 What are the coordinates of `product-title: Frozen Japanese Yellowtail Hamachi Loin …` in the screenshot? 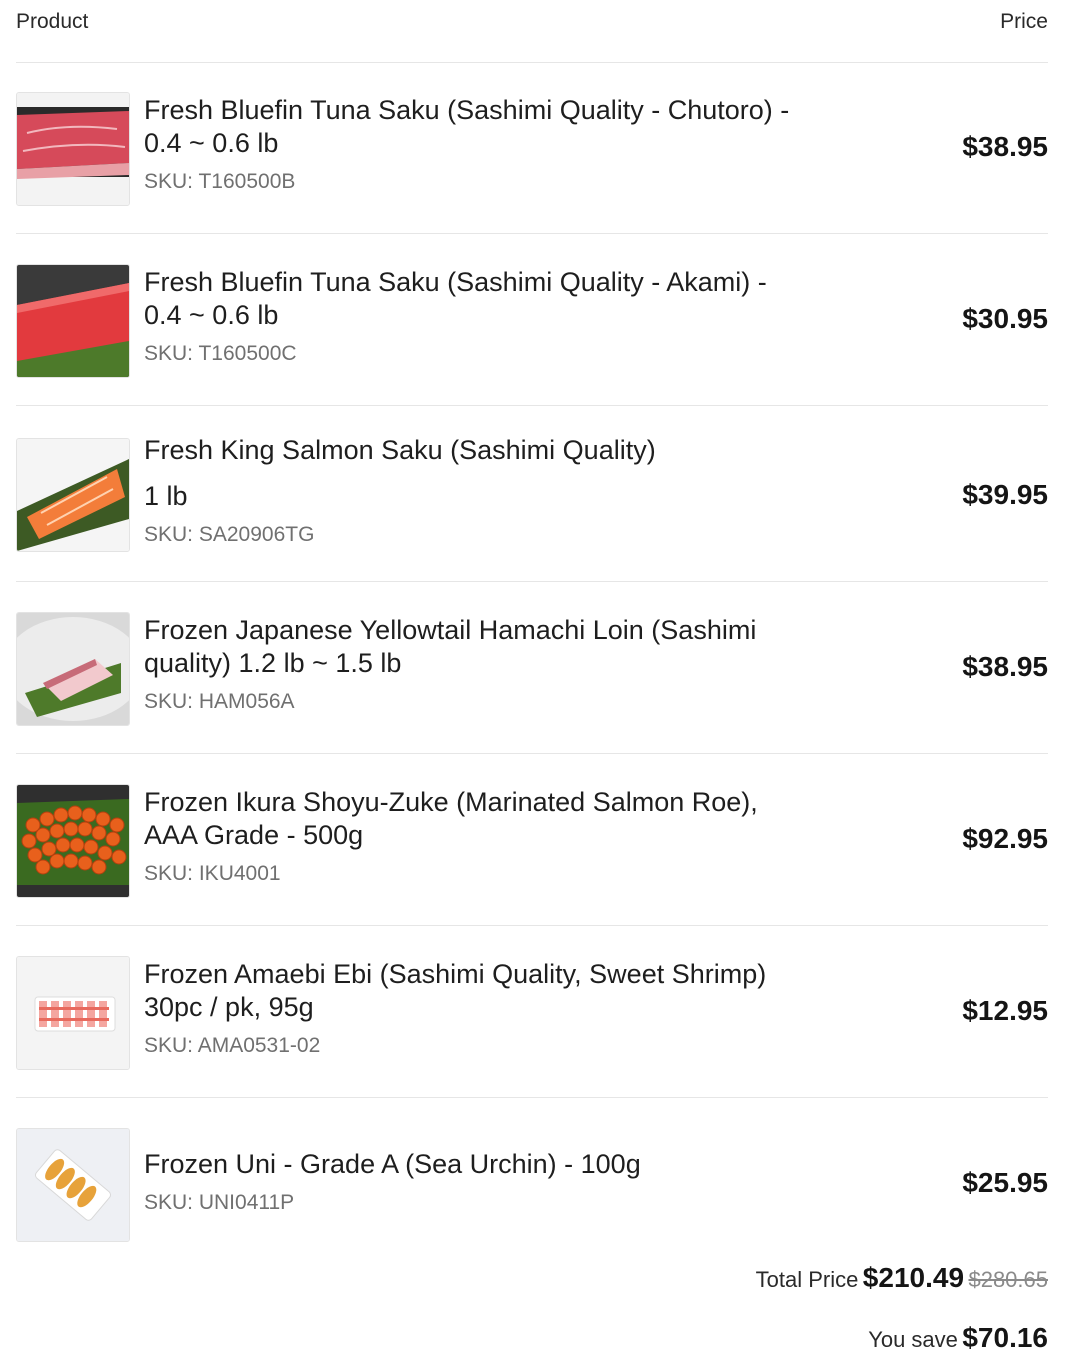 It's located at (501, 630).